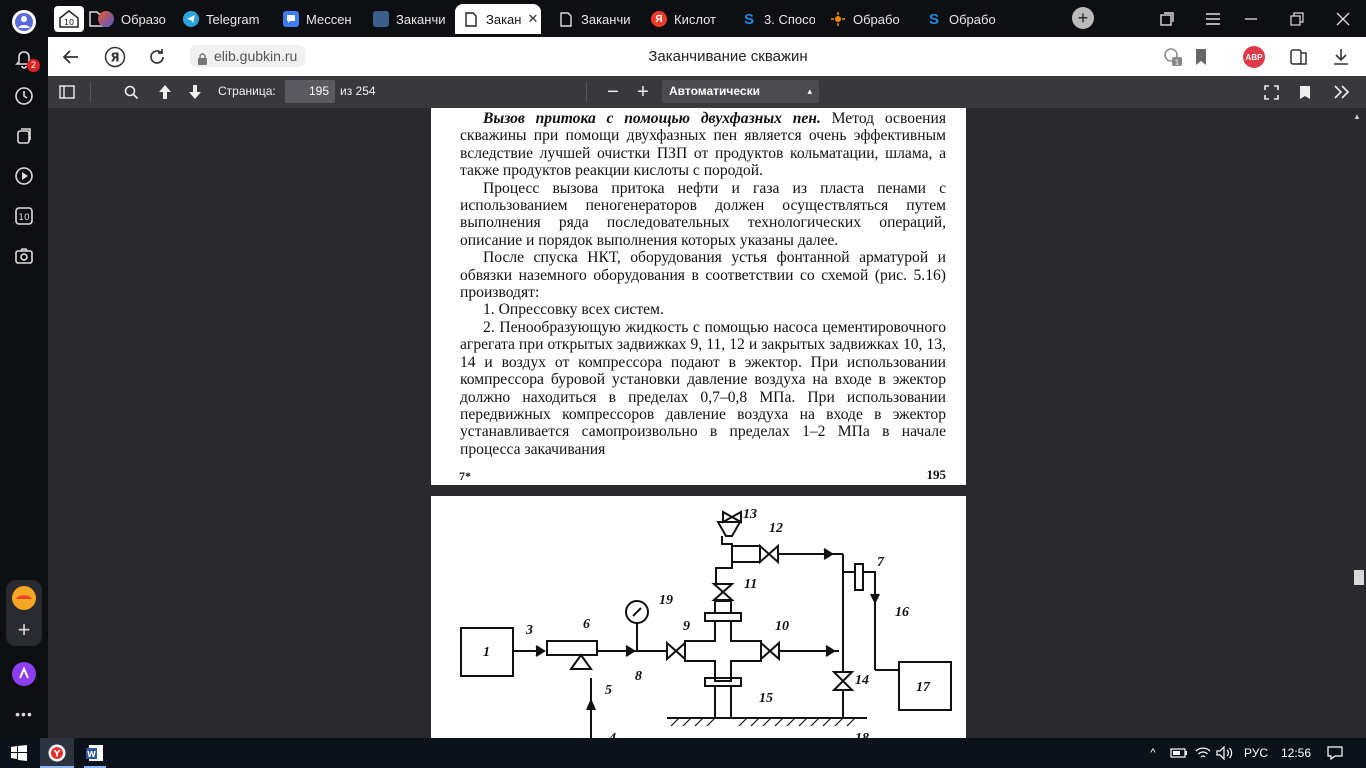 Image resolution: width=1366 pixels, height=768 pixels. I want to click on add-app-icon: +, so click(24, 630).